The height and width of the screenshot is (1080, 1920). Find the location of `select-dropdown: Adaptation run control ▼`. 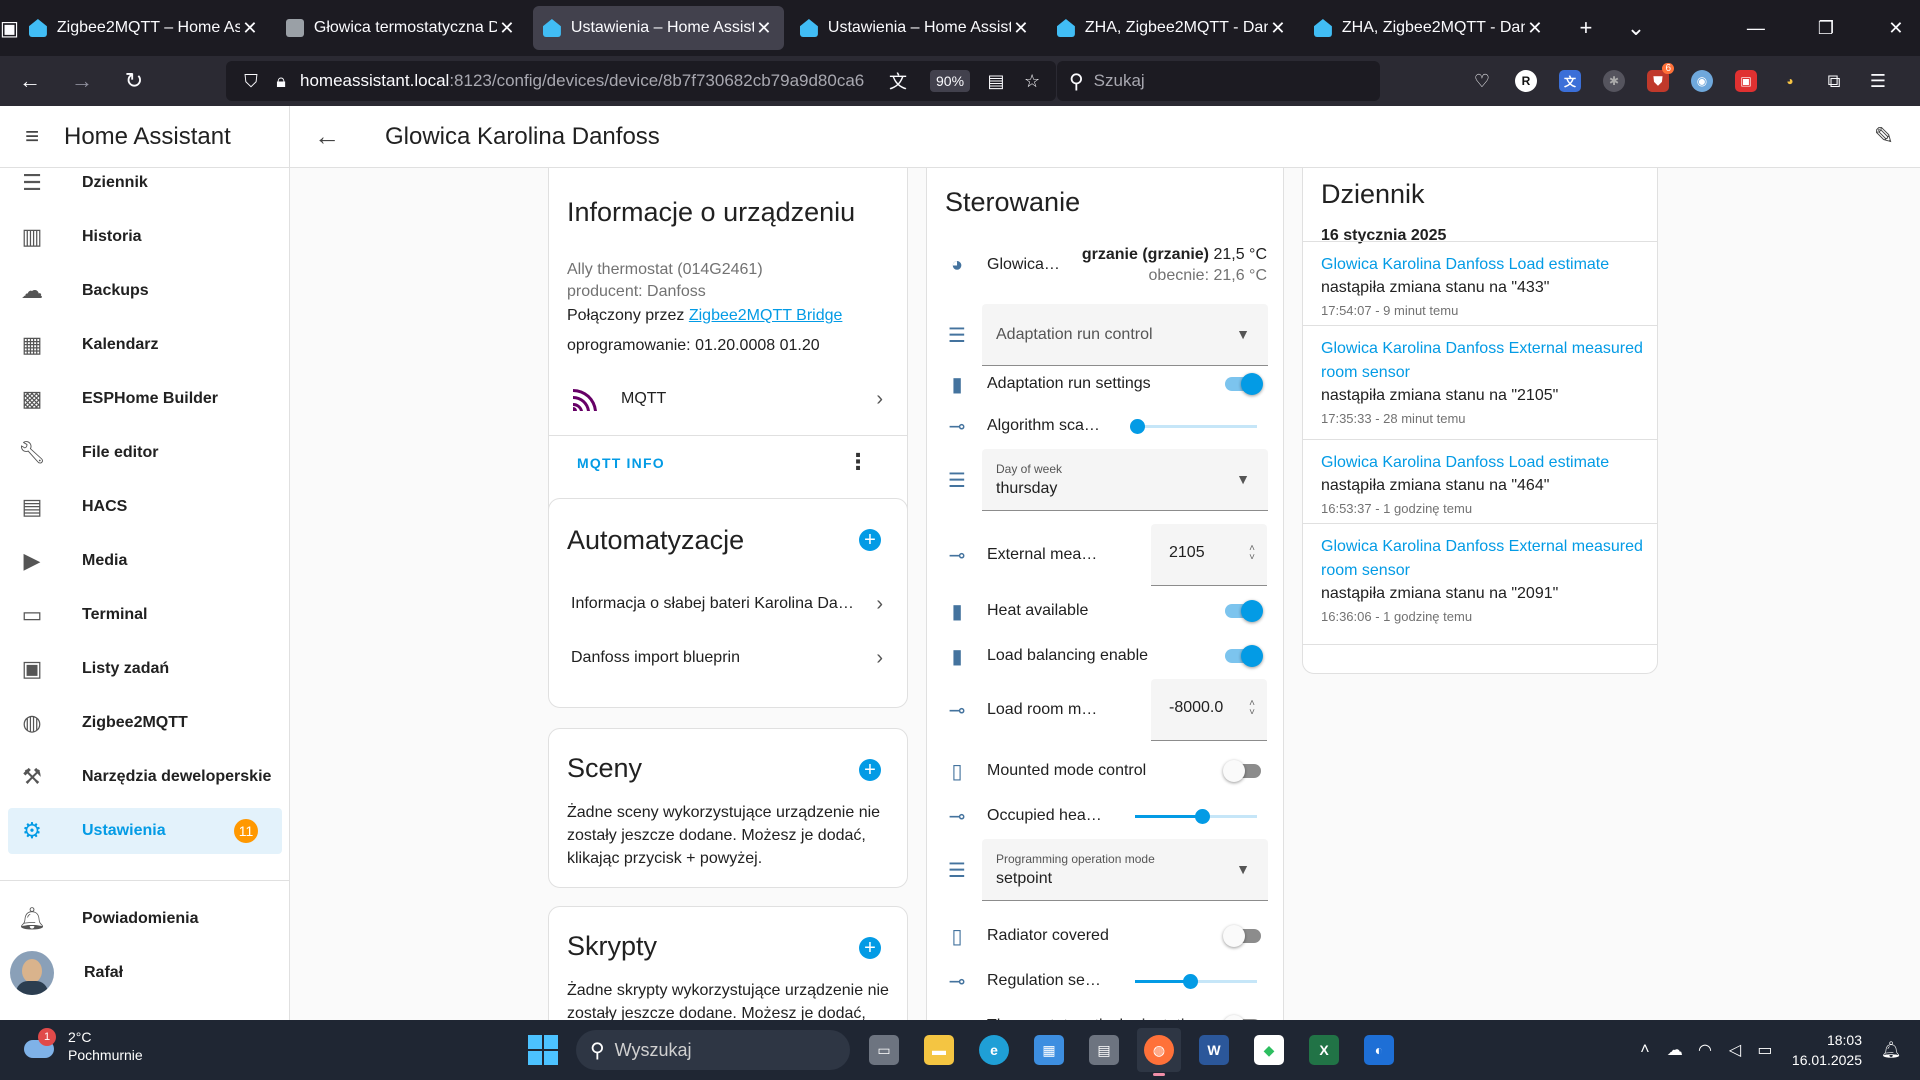

select-dropdown: Adaptation run control ▼ is located at coordinates (1125, 335).